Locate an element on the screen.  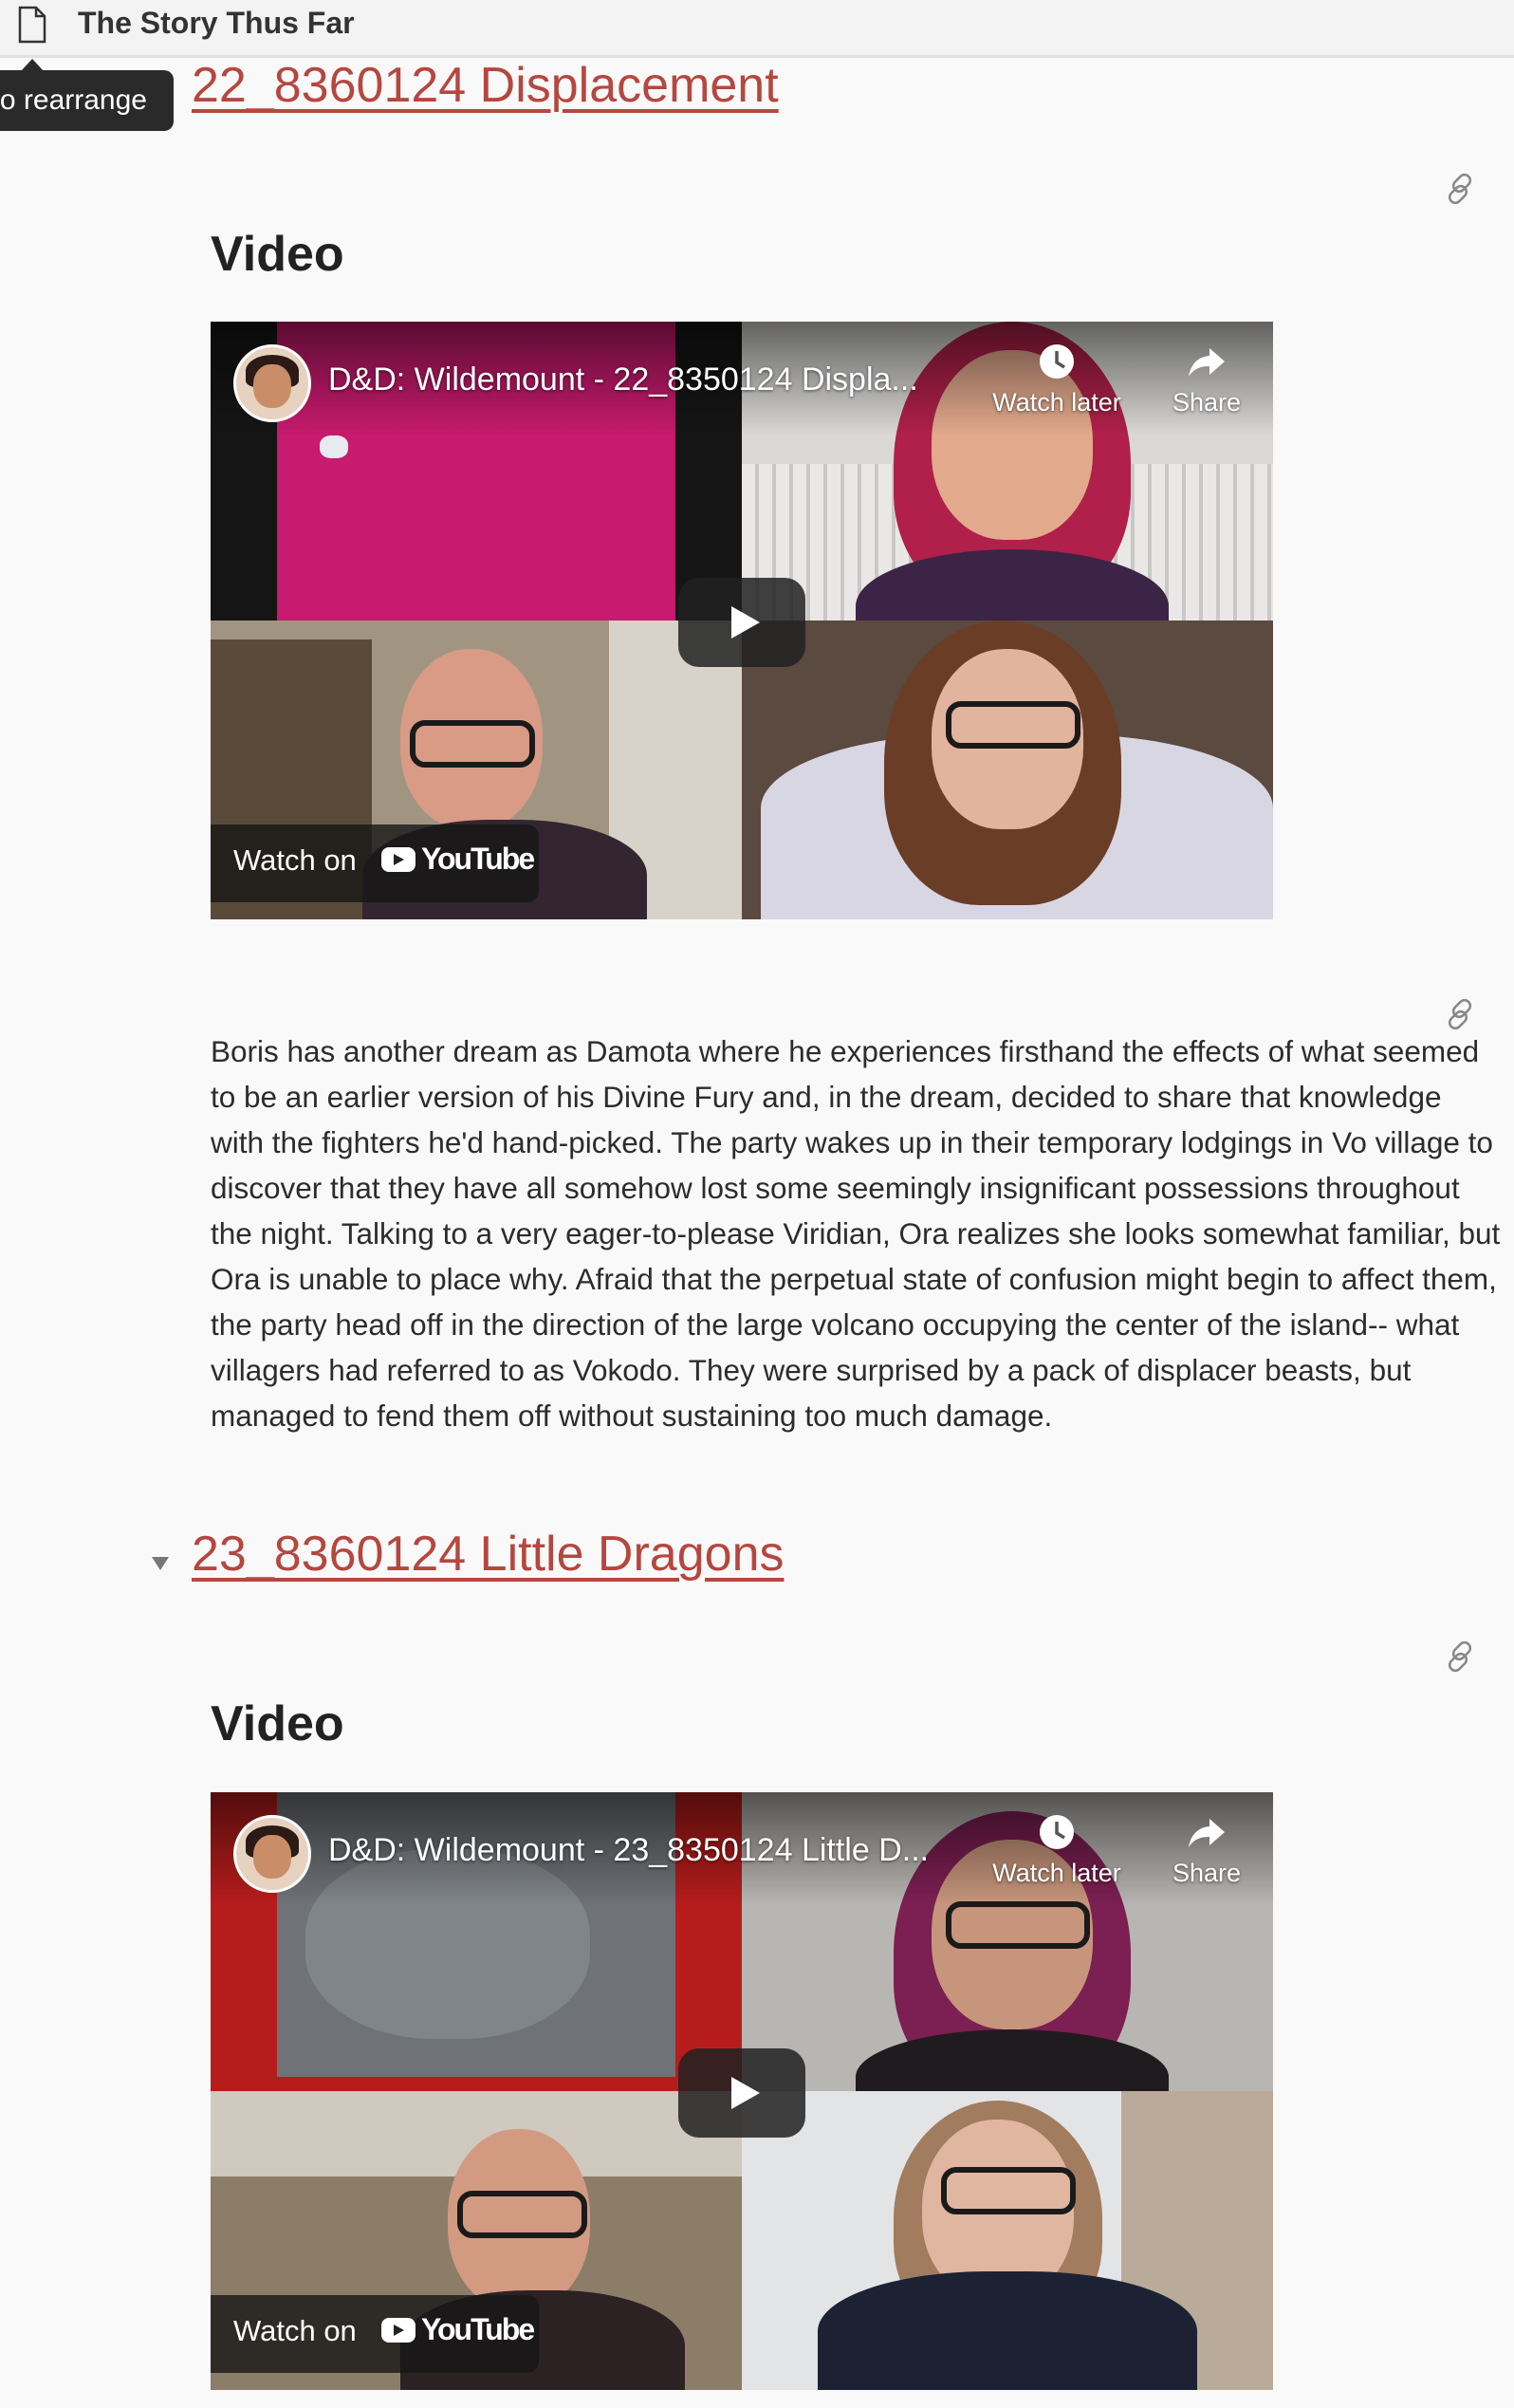
page-title: The Story Thus Far is located at coordinates (216, 23).